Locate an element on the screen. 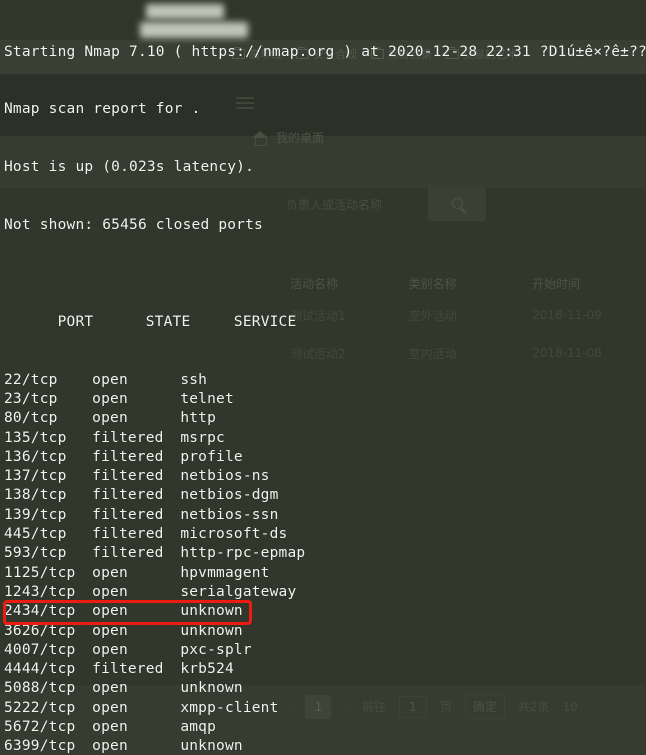 Image resolution: width=646 pixels, height=755 pixels. cell-port: 593/tcp is located at coordinates (35, 553).